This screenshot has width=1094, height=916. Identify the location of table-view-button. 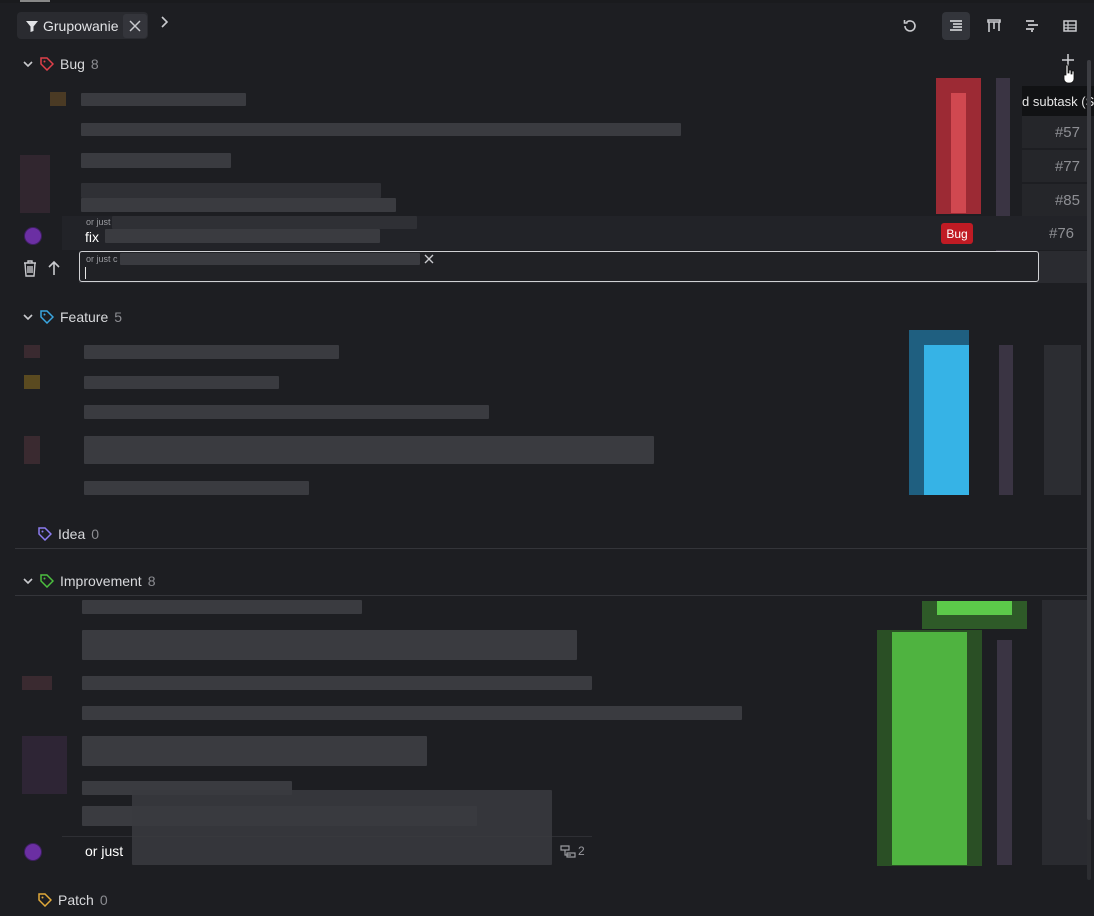
(1070, 26).